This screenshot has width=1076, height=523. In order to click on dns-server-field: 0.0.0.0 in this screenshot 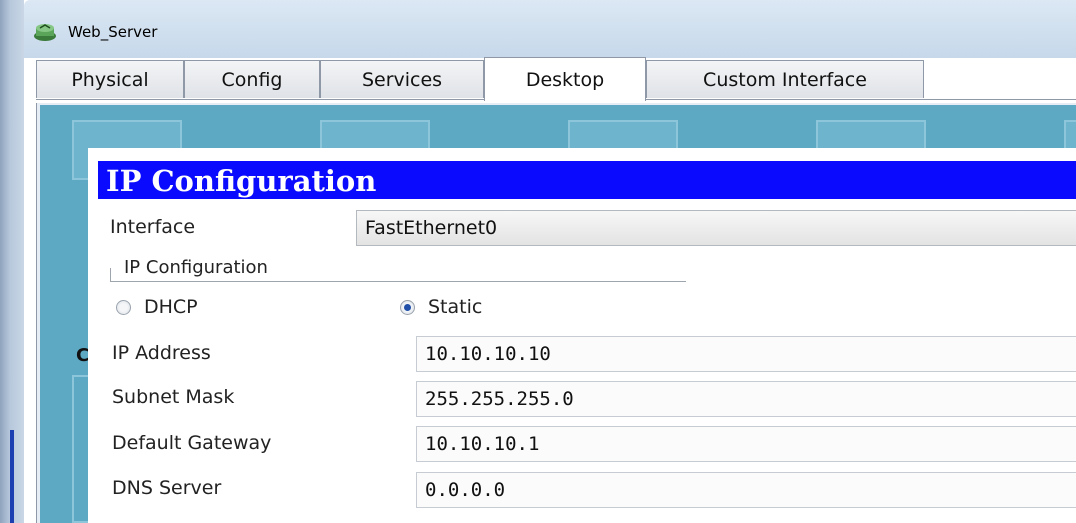, I will do `click(746, 490)`.